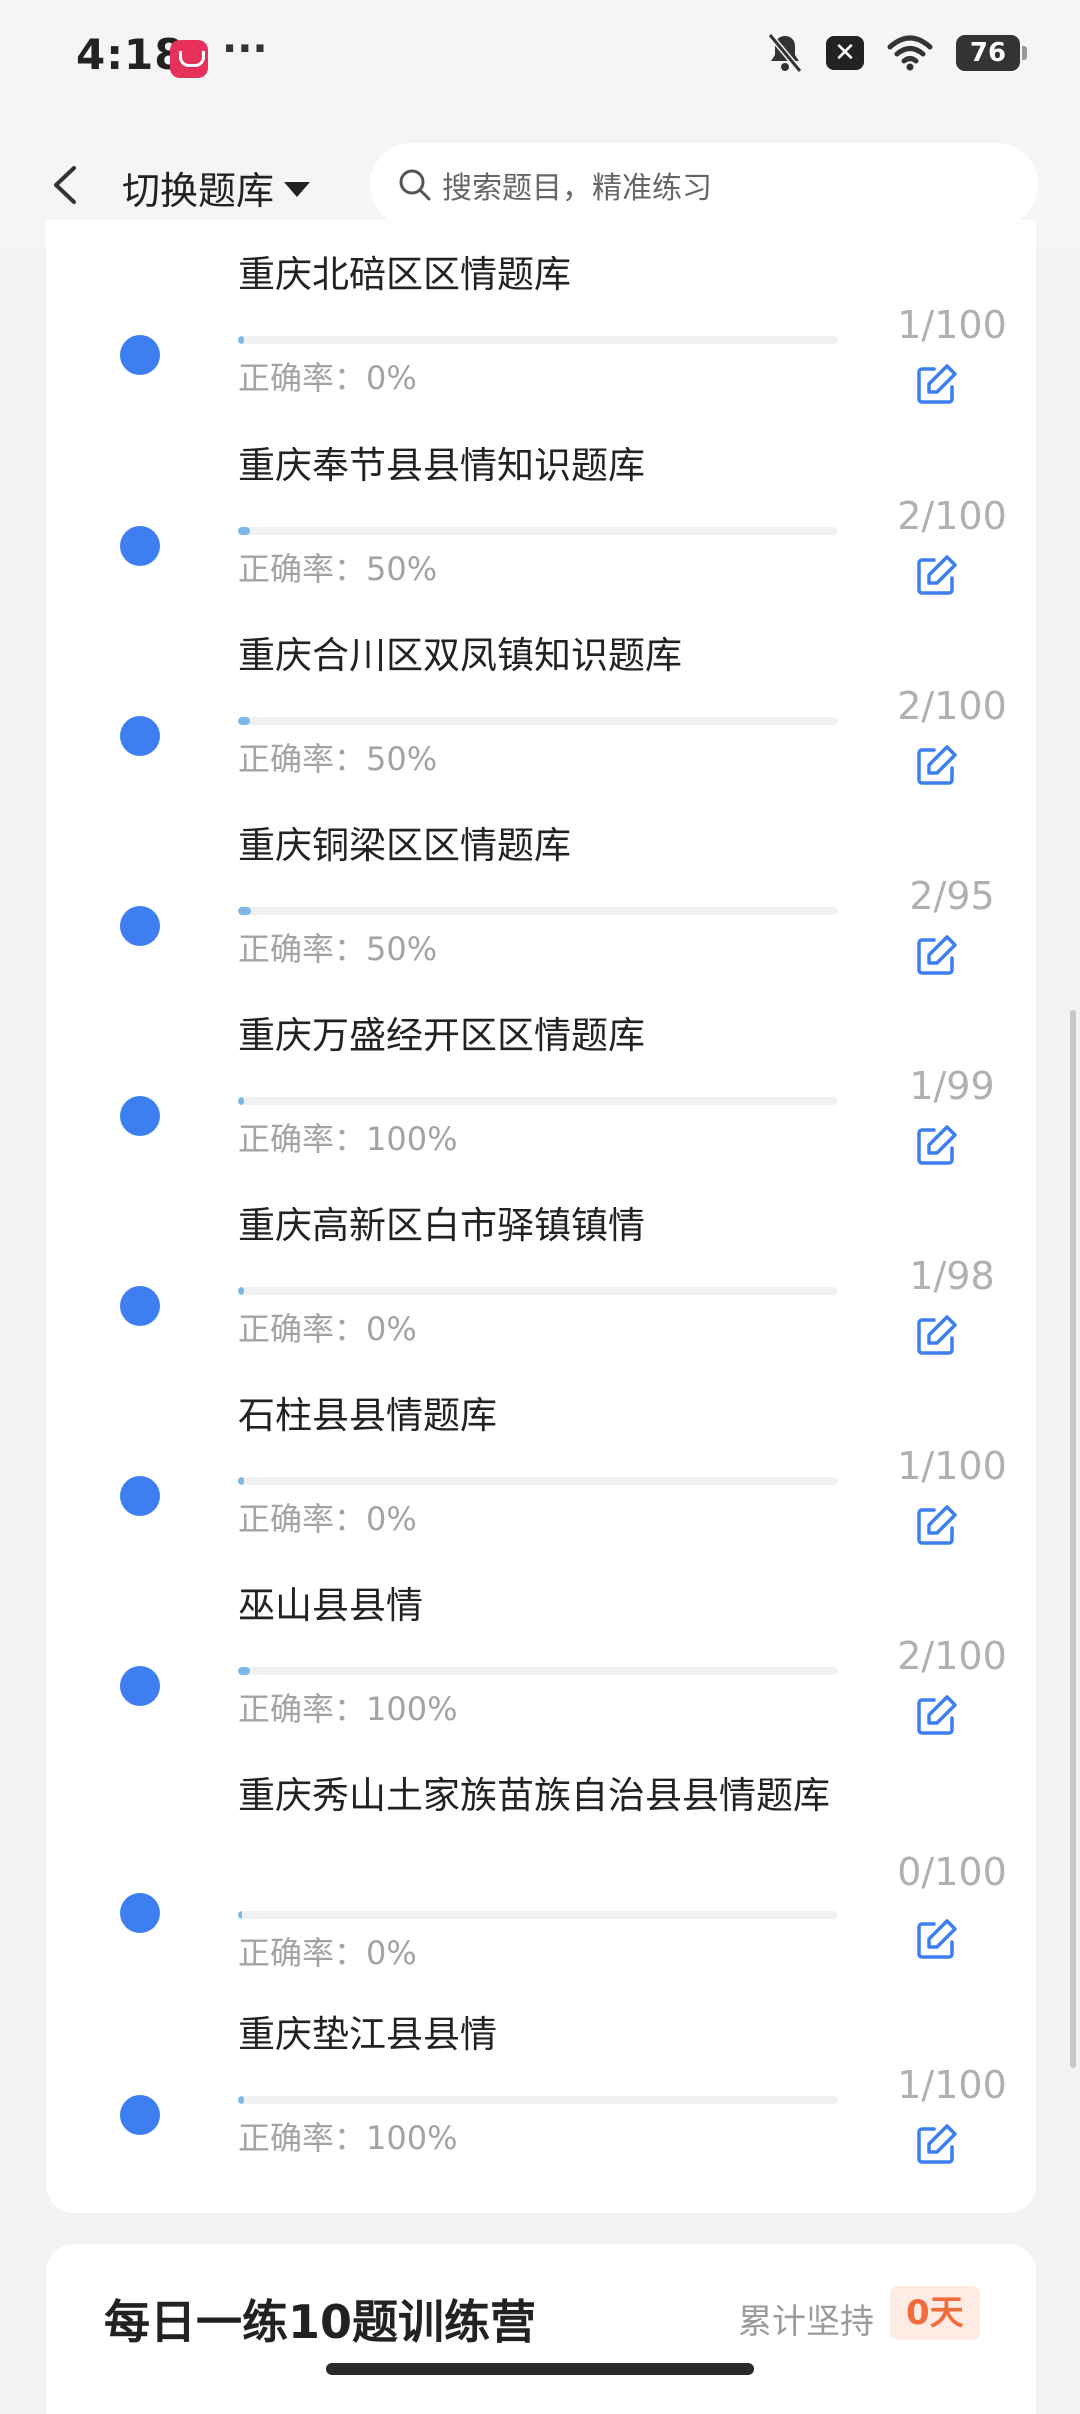 The height and width of the screenshot is (2414, 1080). Describe the element at coordinates (1073, 1539) in the screenshot. I see `scrollbar` at that location.